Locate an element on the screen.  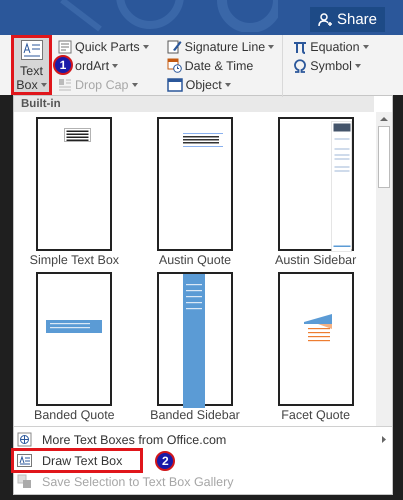
text-box-button: Text Box is located at coordinates (31, 65).